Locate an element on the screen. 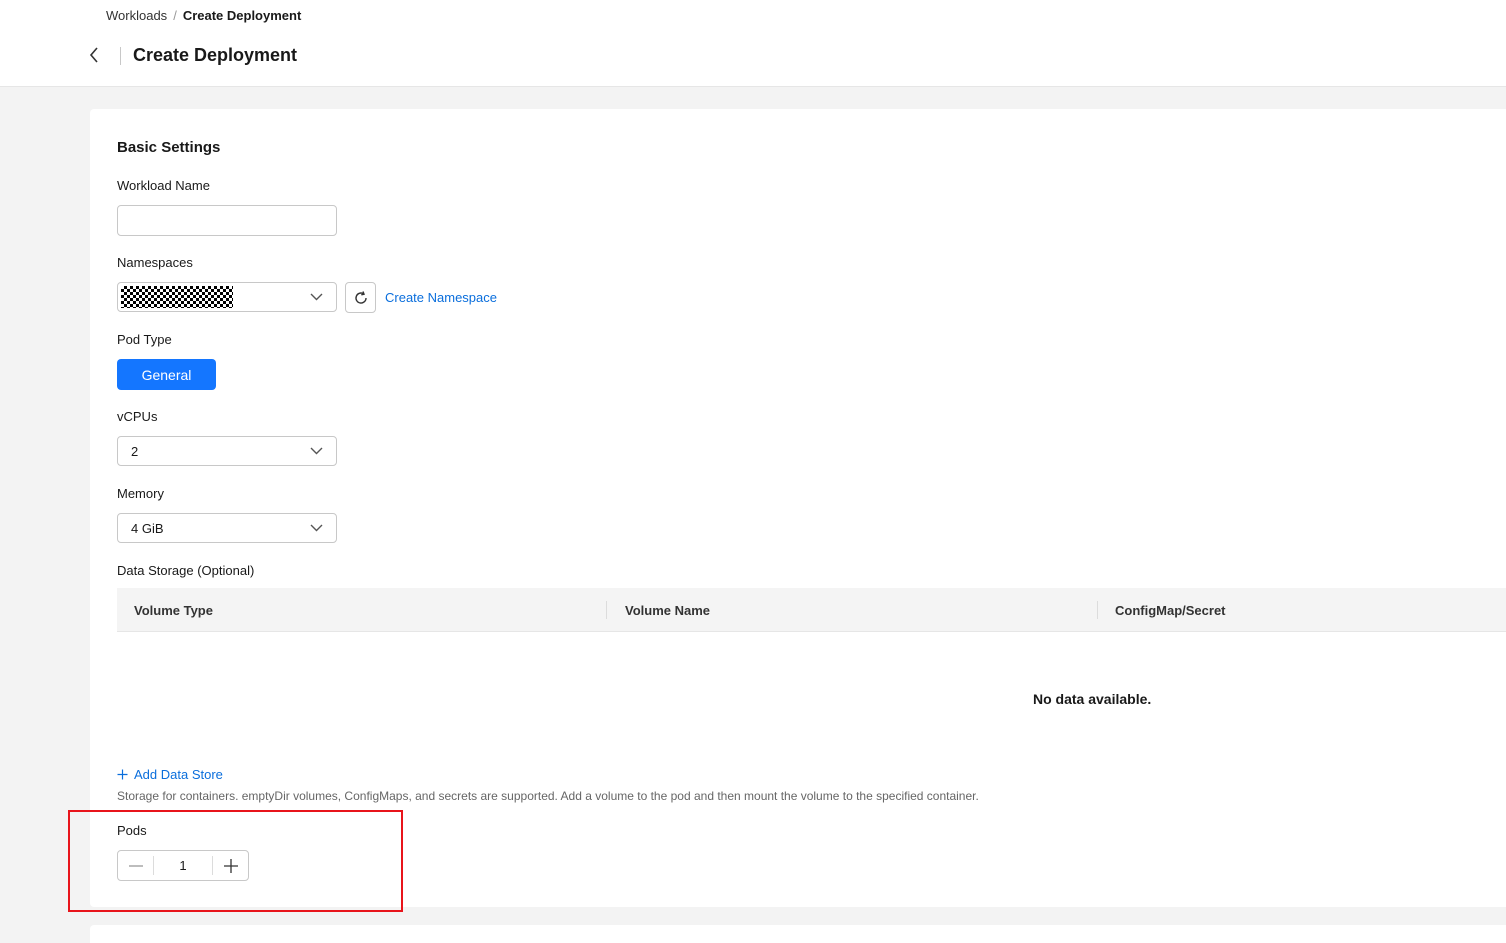  create-namespace-link: Create Namespace is located at coordinates (441, 297).